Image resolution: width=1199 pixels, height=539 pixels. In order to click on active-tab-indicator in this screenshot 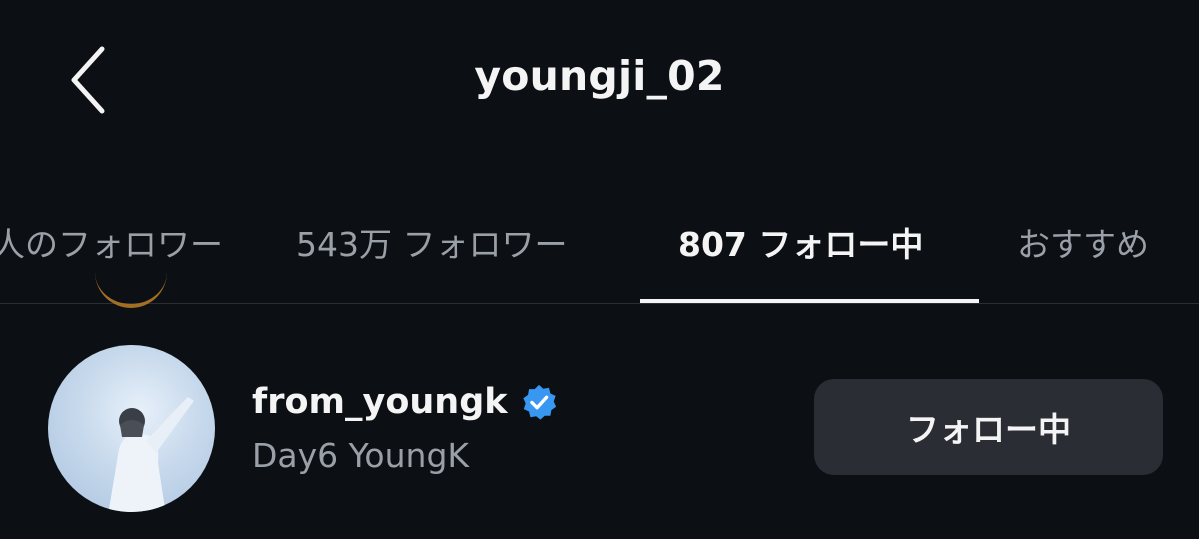, I will do `click(809, 301)`.